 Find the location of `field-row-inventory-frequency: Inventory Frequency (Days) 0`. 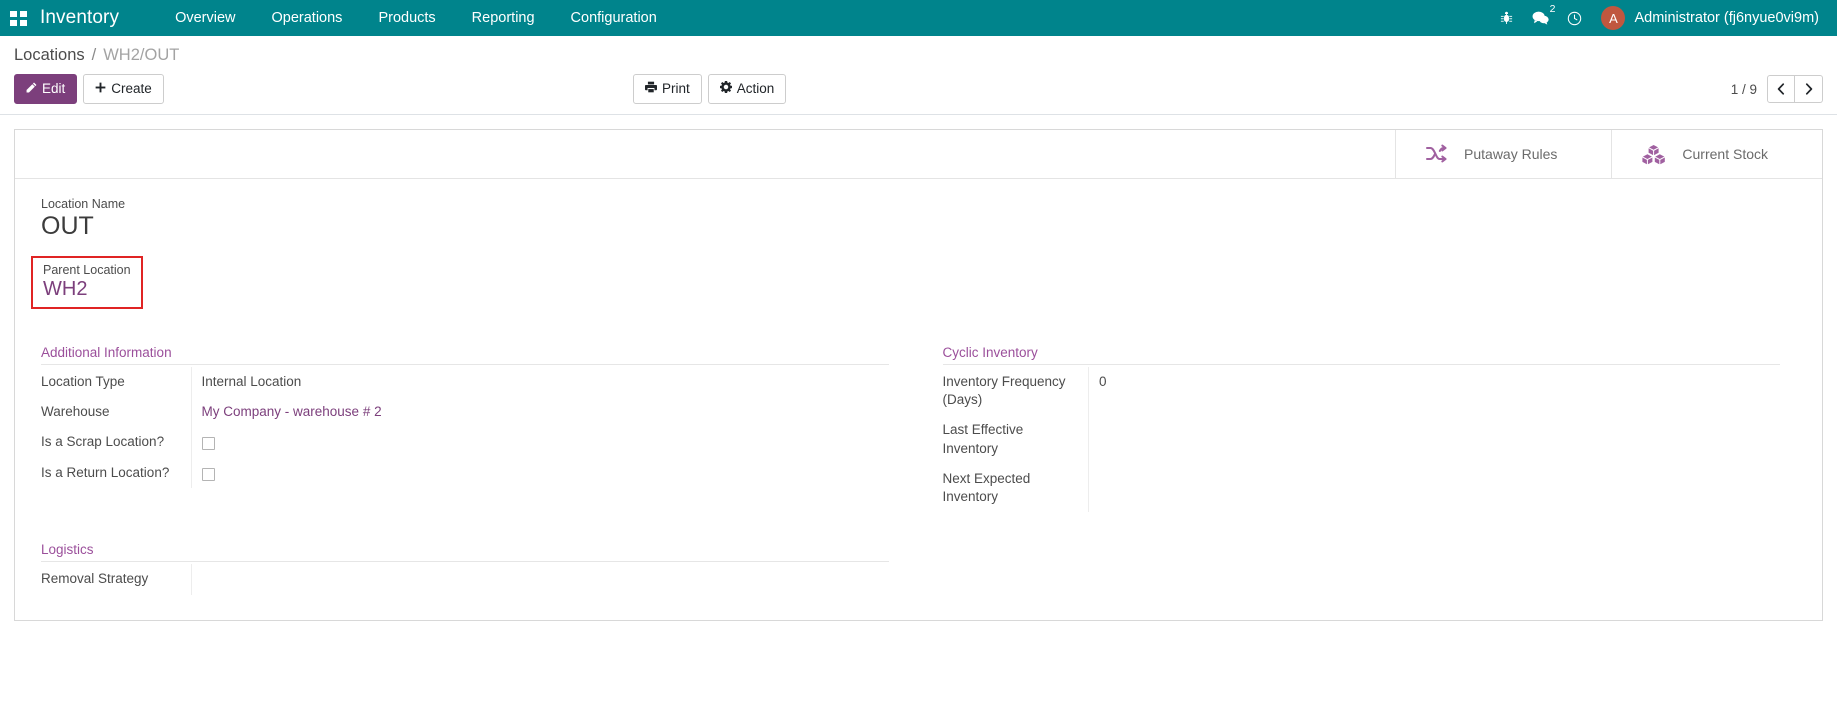

field-row-inventory-frequency: Inventory Frequency (Days) 0 is located at coordinates (1361, 391).